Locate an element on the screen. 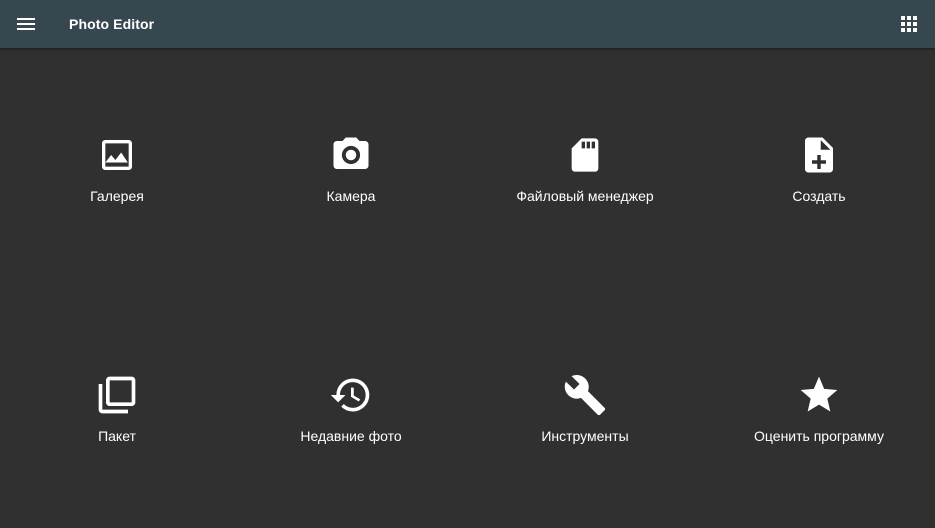 The height and width of the screenshot is (528, 935). gallery-label: Галерея is located at coordinates (117, 196).